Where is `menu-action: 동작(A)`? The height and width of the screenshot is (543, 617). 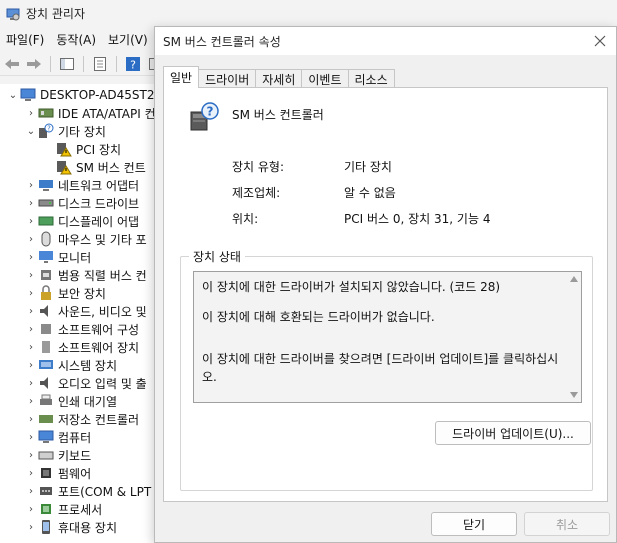
menu-action: 동작(A) is located at coordinates (76, 39).